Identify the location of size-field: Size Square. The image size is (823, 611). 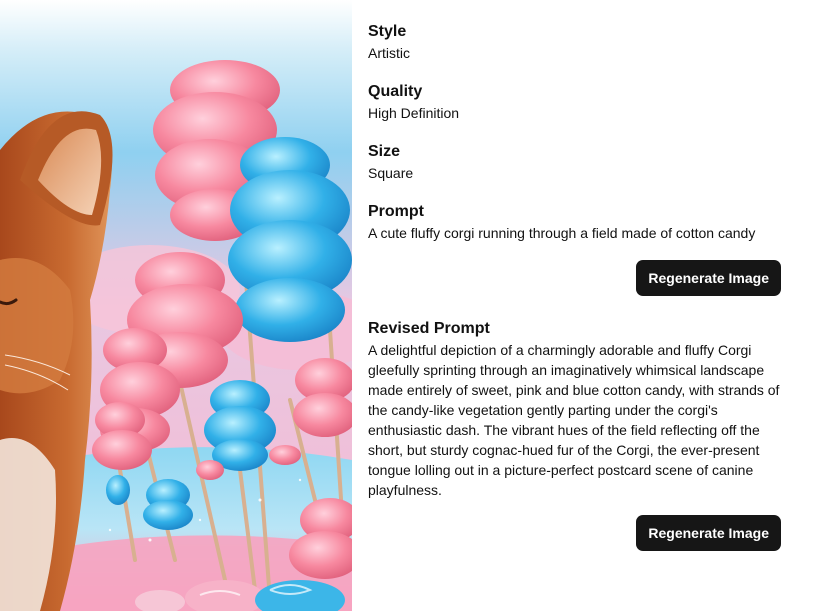
(574, 162).